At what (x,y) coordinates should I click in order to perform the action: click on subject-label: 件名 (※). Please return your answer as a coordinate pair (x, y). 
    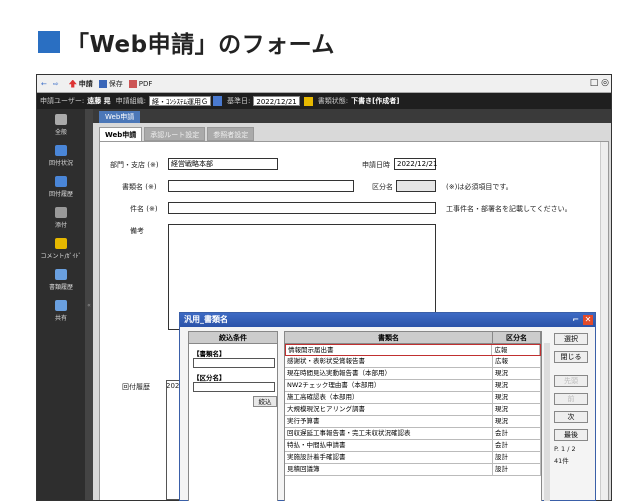
    Looking at the image, I should click on (144, 209).